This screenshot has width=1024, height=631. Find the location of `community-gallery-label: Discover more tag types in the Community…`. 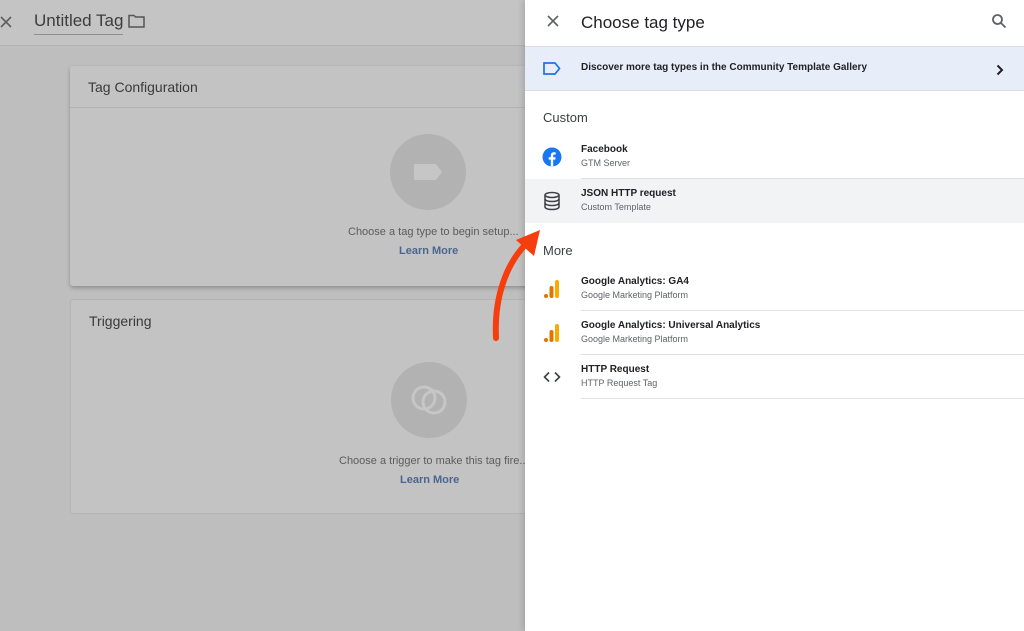

community-gallery-label: Discover more tag types in the Community… is located at coordinates (724, 67).